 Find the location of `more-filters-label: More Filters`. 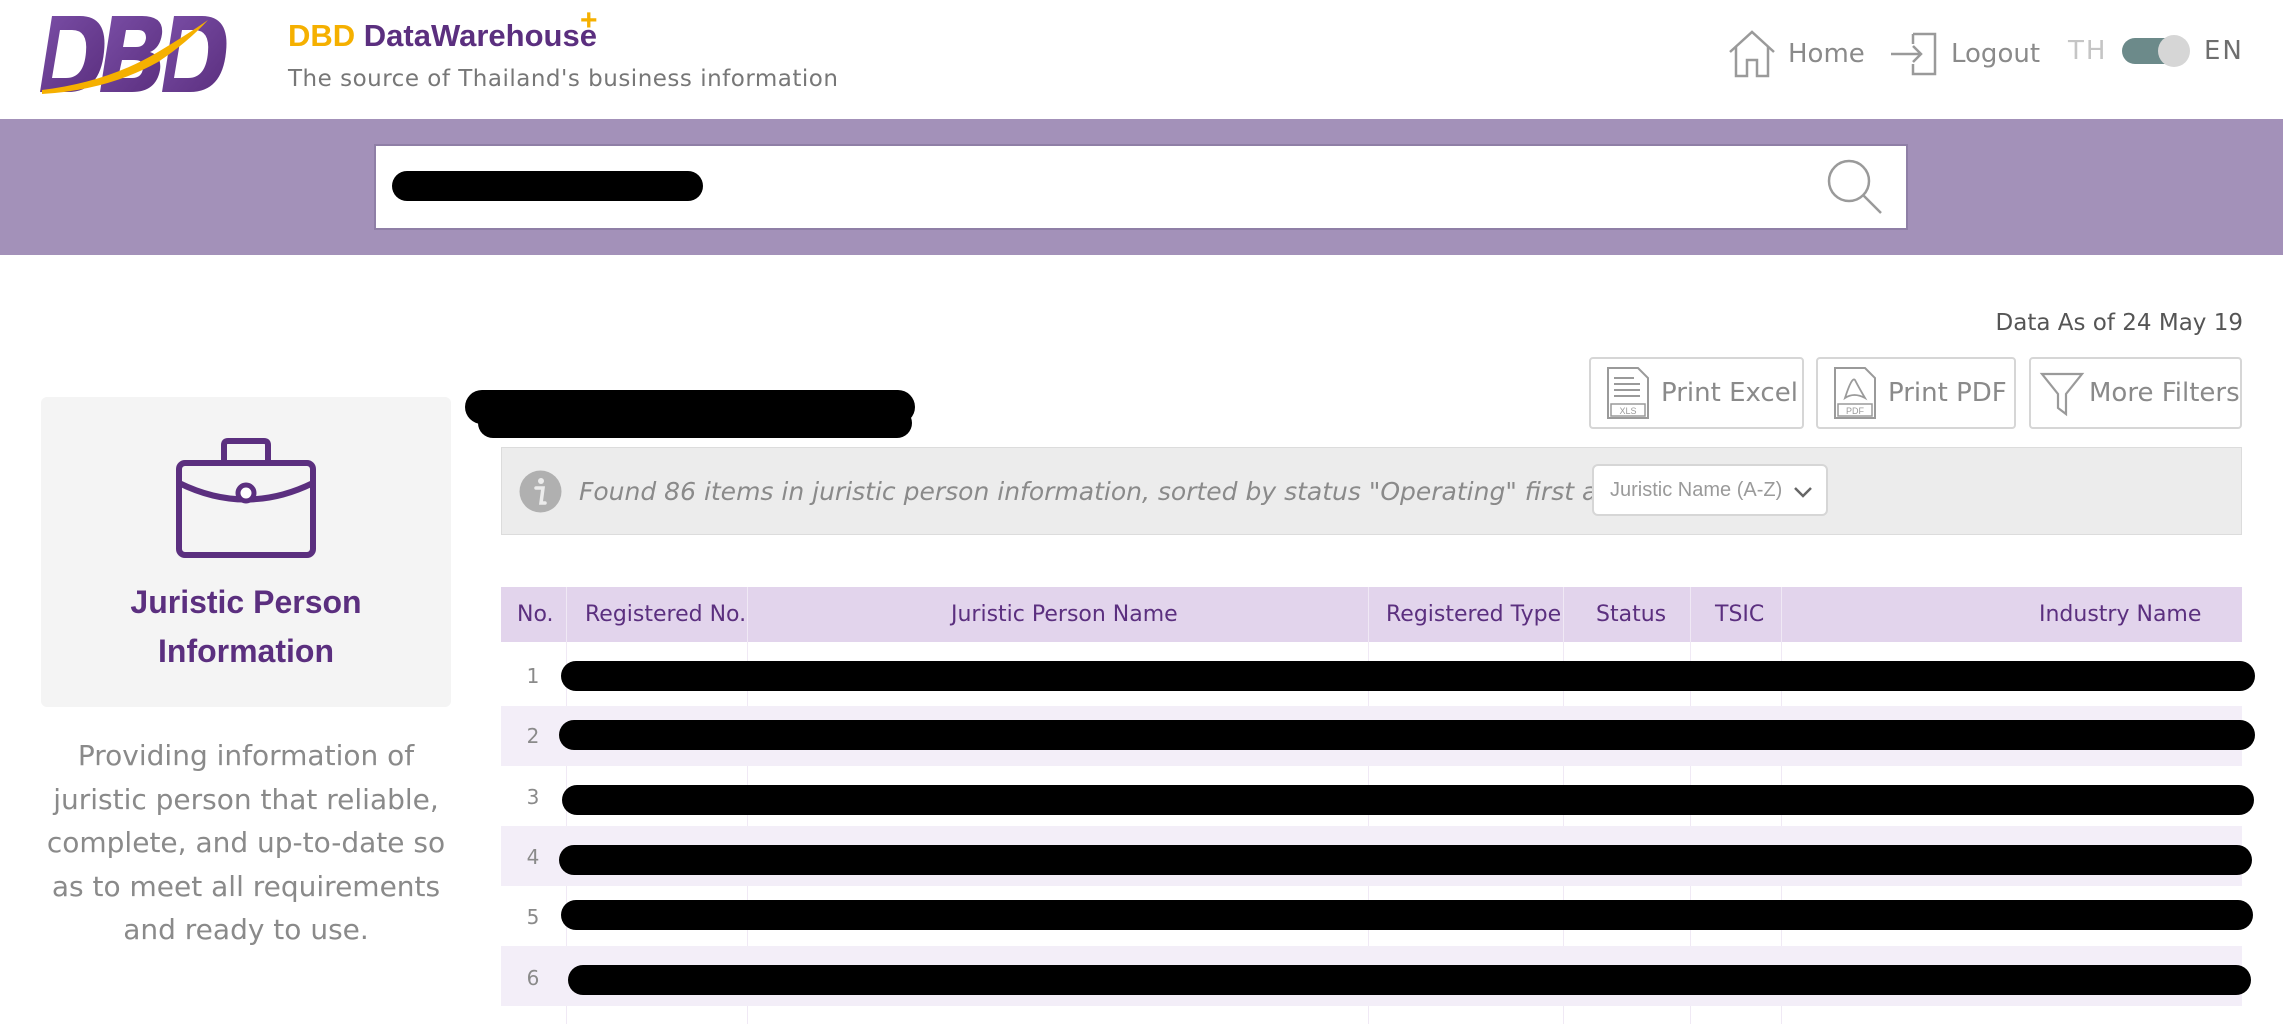

more-filters-label: More Filters is located at coordinates (2164, 393).